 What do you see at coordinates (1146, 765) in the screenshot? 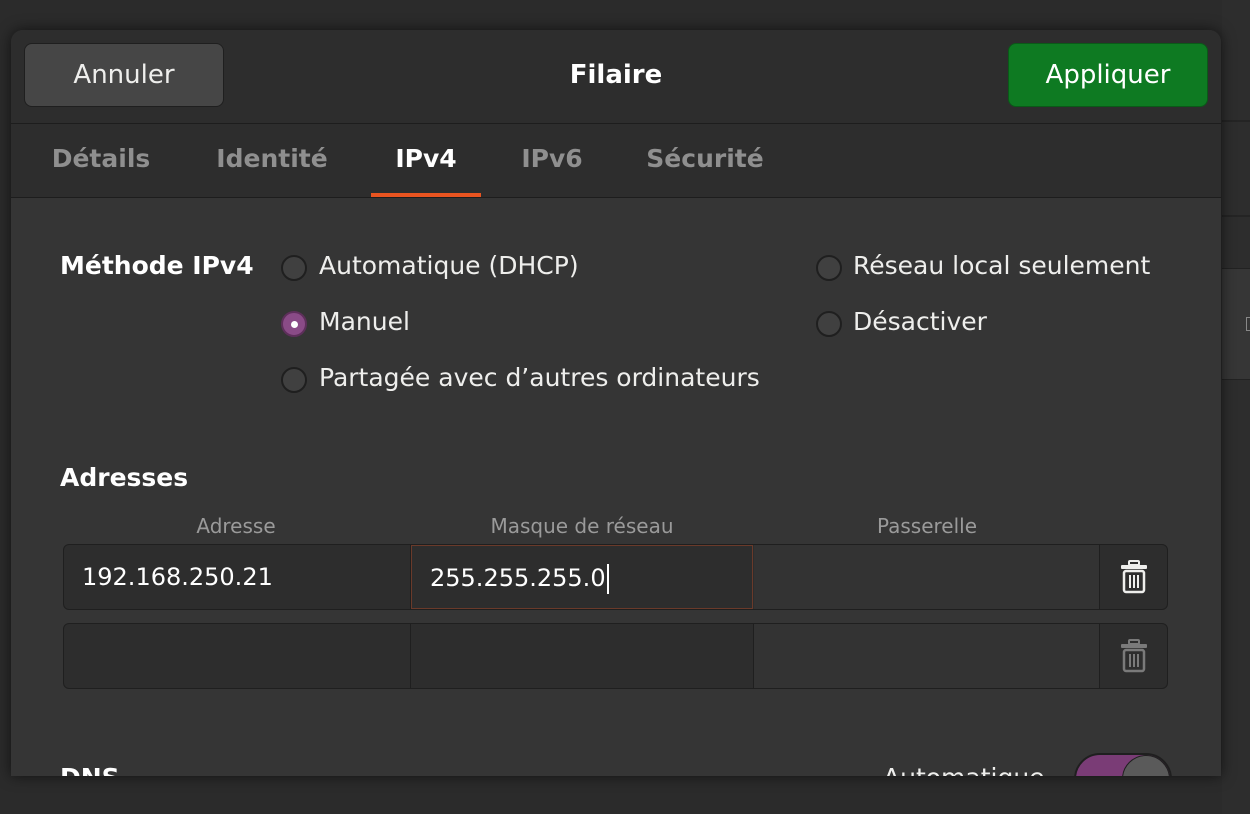
I see `switch-knob` at bounding box center [1146, 765].